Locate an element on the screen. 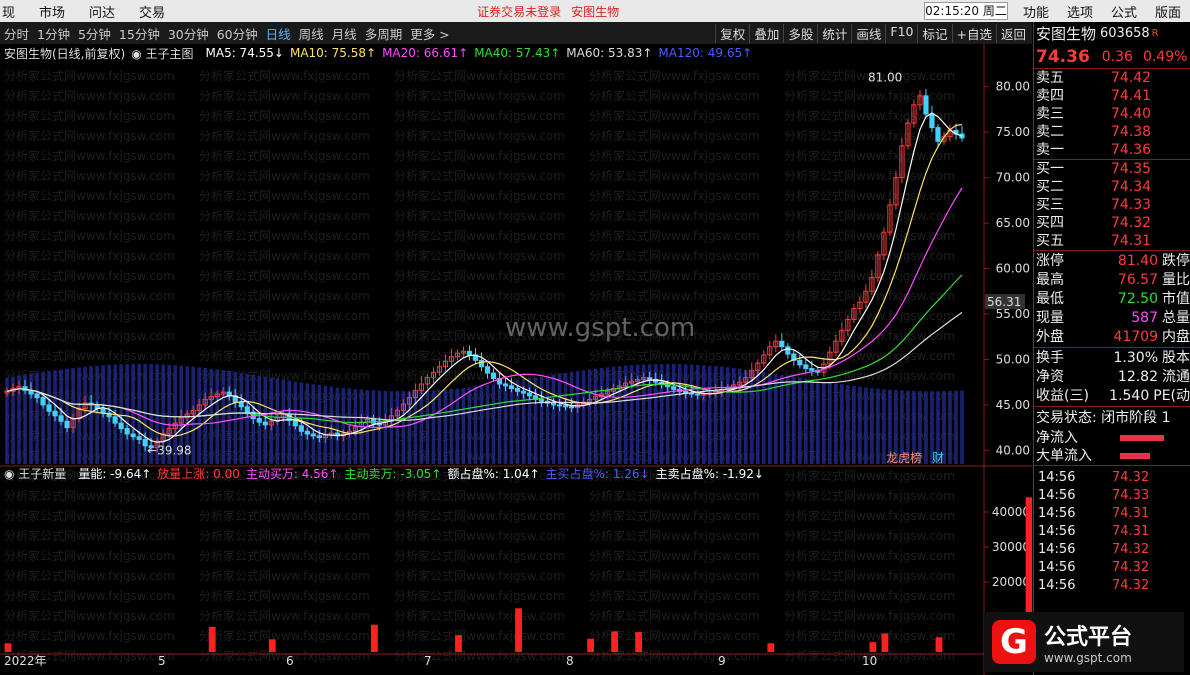 Image resolution: width=1190 pixels, height=675 pixels. ask-row-4: 卖四 74.41 is located at coordinates (1112, 96).